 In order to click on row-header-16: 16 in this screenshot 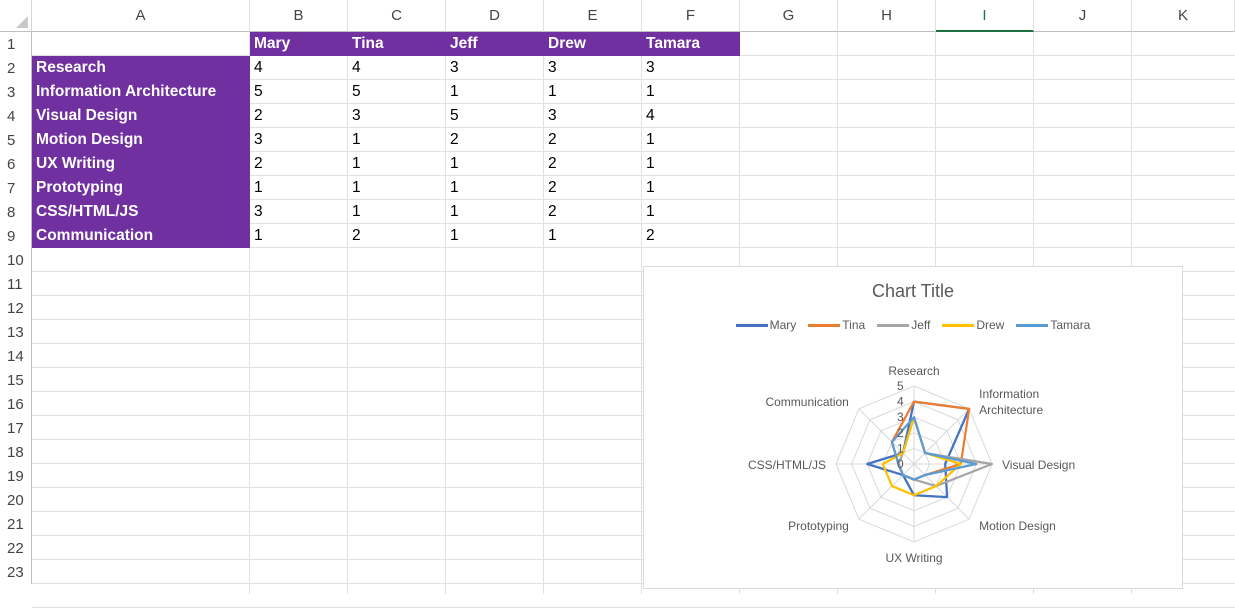, I will do `click(16, 404)`.